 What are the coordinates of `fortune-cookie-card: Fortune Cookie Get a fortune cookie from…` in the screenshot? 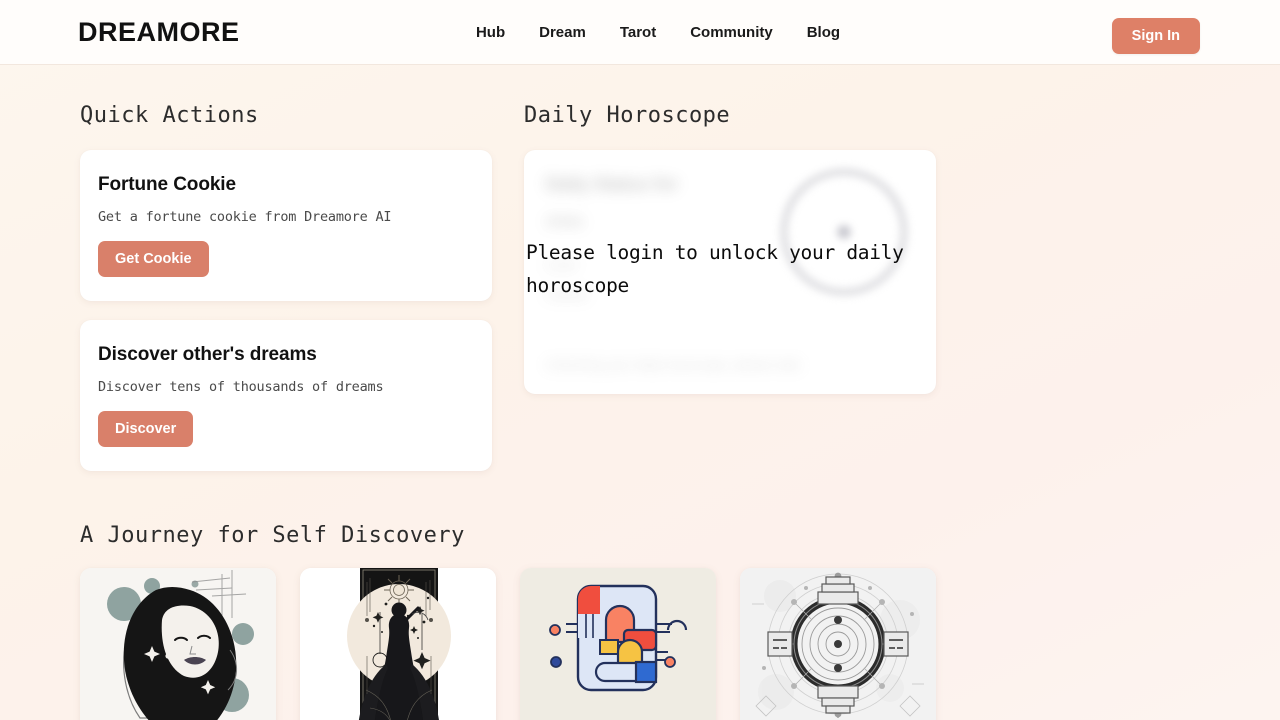 It's located at (286, 225).